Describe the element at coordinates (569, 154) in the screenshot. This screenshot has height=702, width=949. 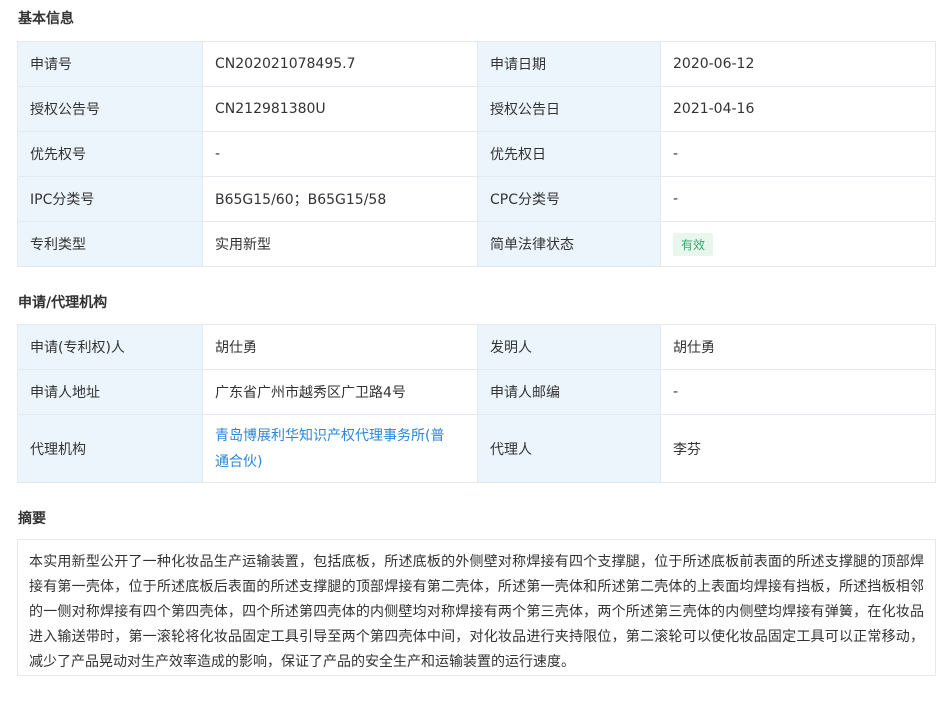
I see `priority-date-label: 优先权日` at that location.